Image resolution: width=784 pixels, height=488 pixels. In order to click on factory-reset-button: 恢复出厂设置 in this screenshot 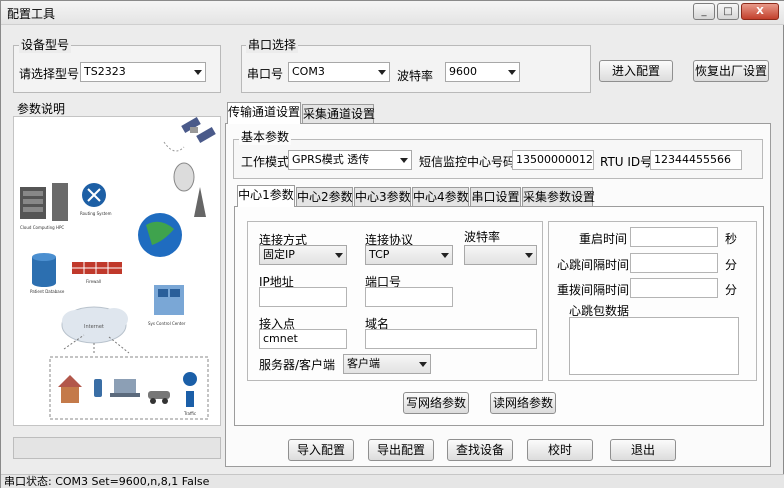, I will do `click(731, 71)`.